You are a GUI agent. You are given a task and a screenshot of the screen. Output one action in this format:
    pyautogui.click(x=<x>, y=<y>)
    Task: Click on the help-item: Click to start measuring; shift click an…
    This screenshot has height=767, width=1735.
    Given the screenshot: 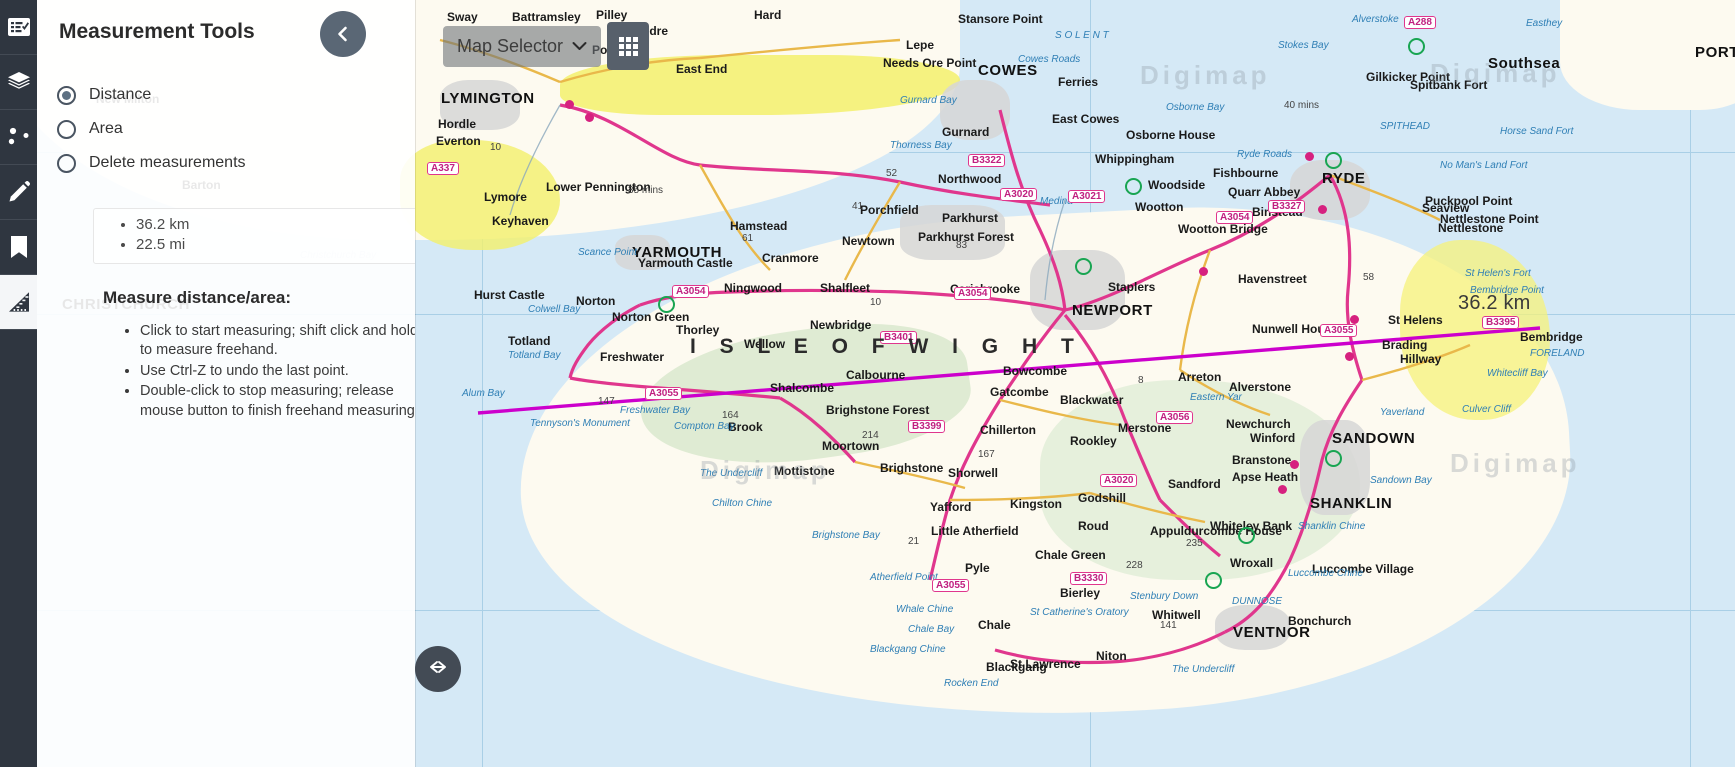 What is the action you would take?
    pyautogui.click(x=277, y=341)
    